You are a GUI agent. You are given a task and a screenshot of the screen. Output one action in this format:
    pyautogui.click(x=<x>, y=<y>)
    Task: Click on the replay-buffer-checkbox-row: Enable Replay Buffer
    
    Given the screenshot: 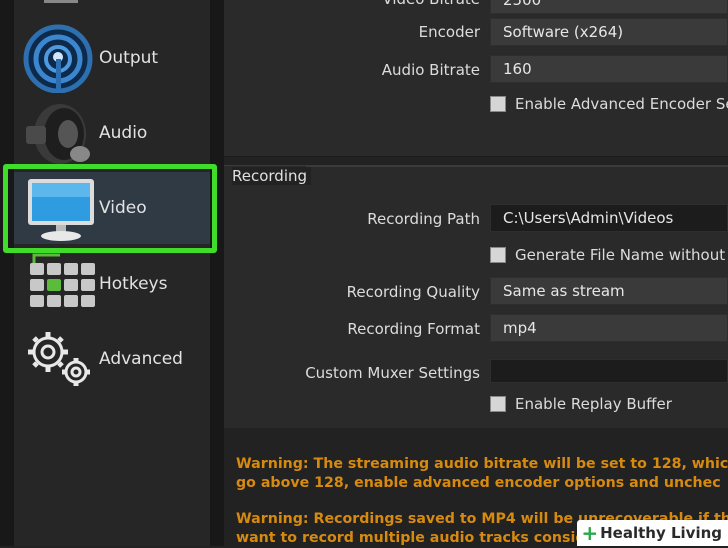 What is the action you would take?
    pyautogui.click(x=609, y=404)
    